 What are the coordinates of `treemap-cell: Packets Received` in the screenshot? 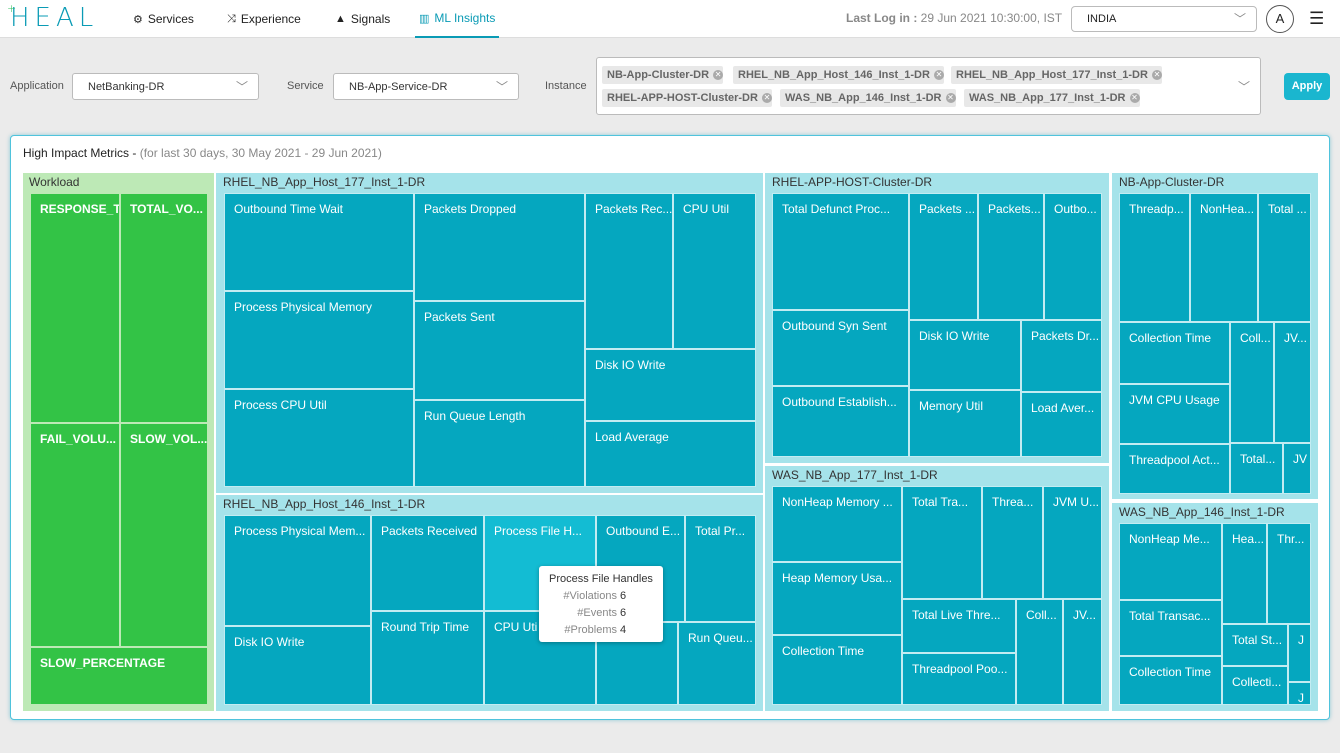 It's located at (427, 563).